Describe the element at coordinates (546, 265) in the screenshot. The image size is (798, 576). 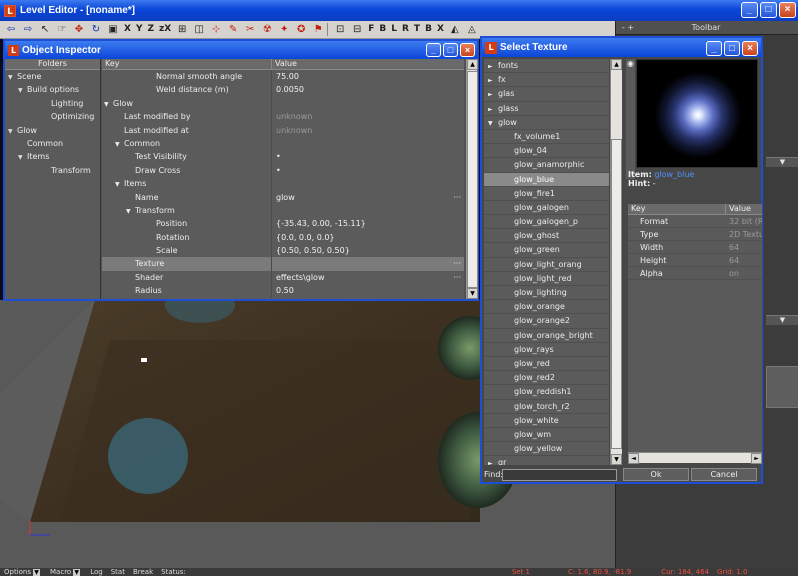
I see `texture-item: glow_light_orang` at that location.